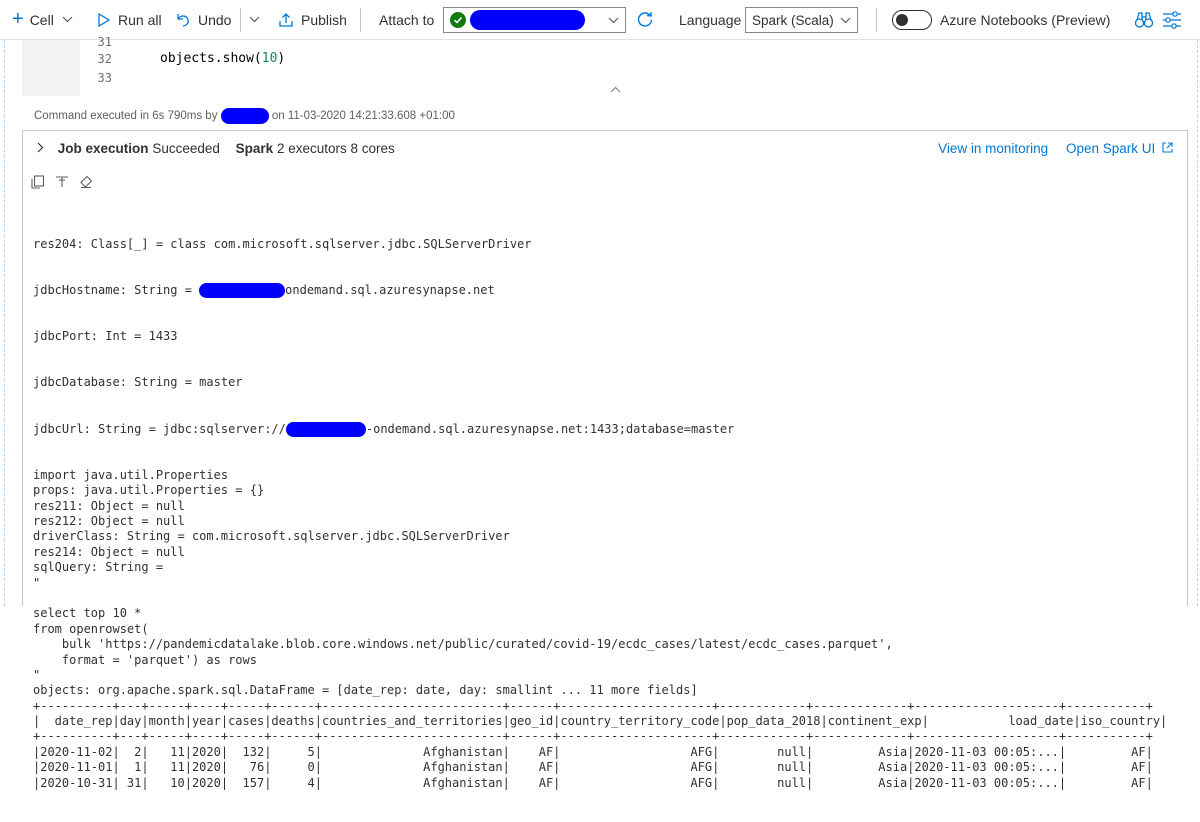  I want to click on copy-icon, so click(38, 182).